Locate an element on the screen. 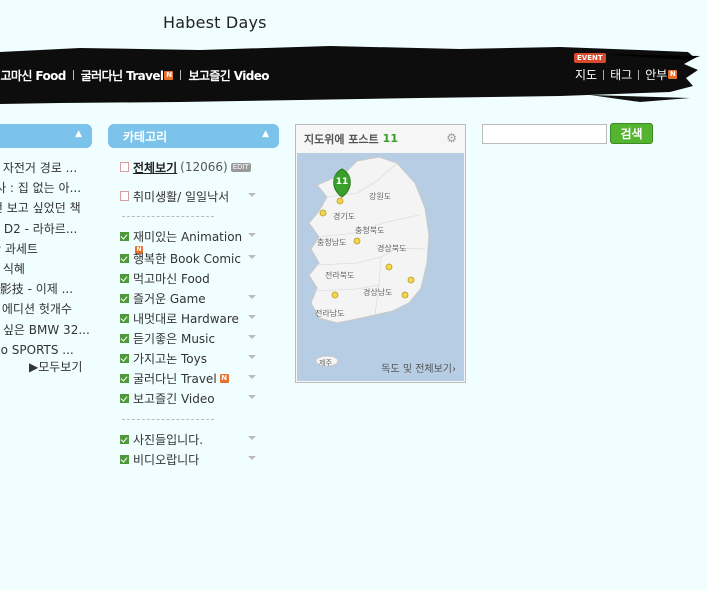  map-header: 지도위에 포스트 11 is located at coordinates (380, 138).